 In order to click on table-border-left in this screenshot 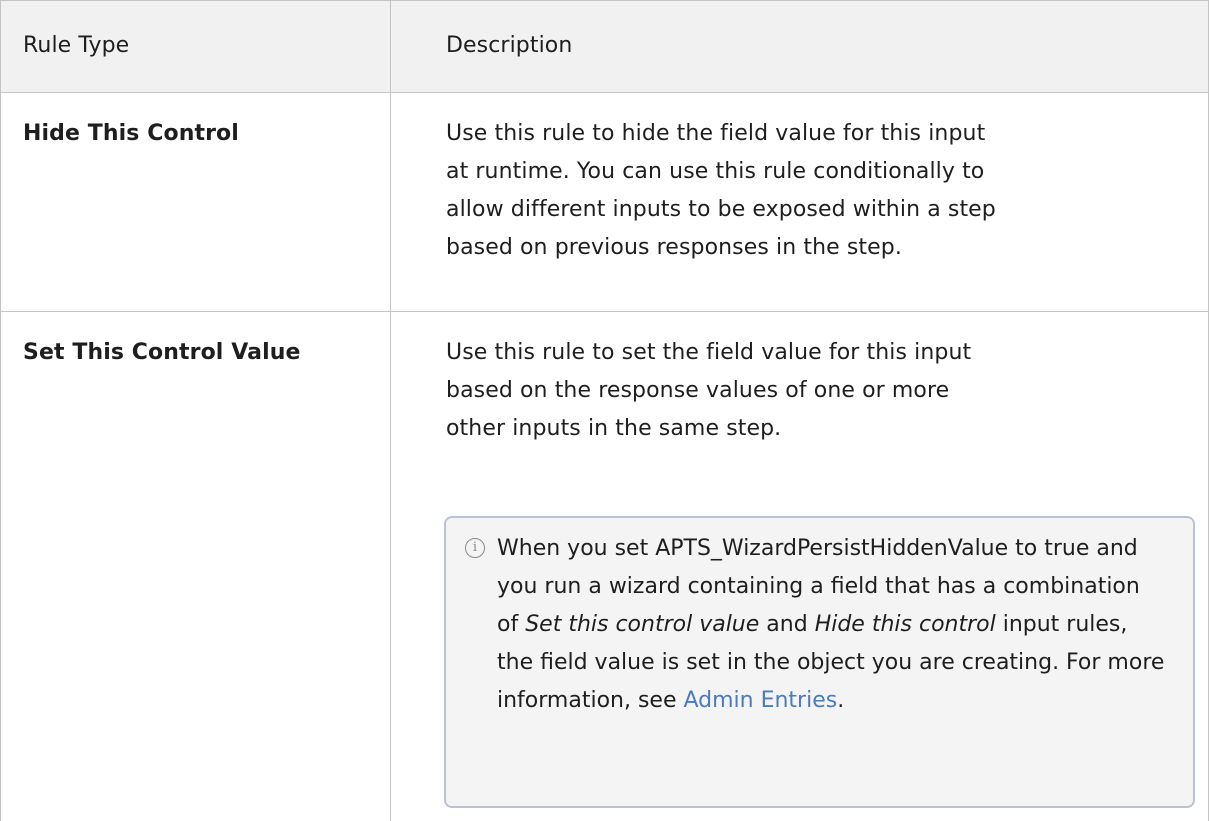, I will do `click(0, 410)`.